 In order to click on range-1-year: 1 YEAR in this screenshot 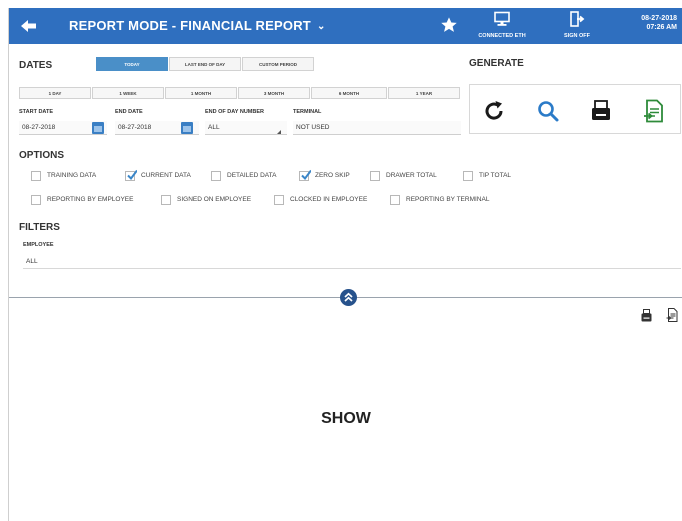, I will do `click(424, 93)`.